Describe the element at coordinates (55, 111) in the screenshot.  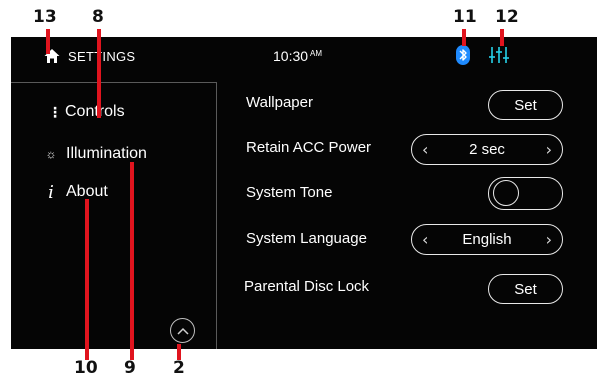
I see `menu-dots-icon: ⋮` at that location.